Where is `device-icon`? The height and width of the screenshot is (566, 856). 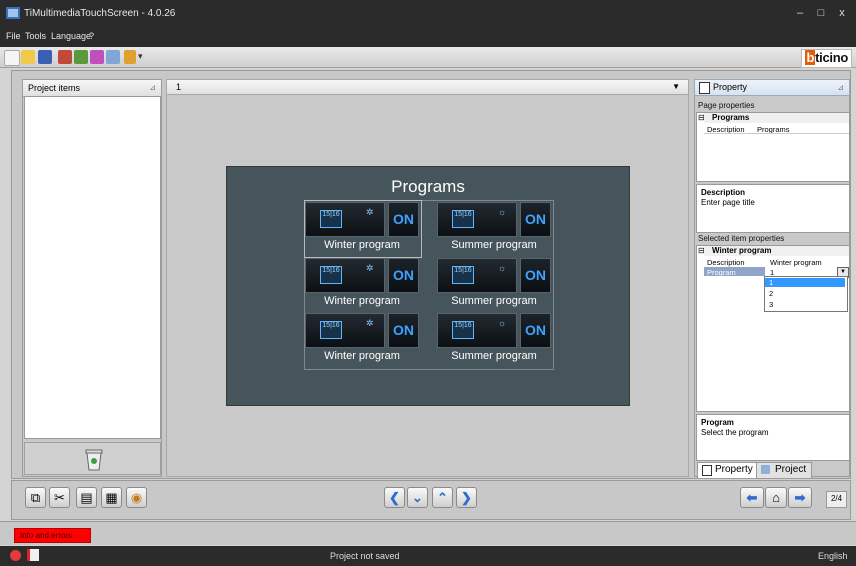
device-icon is located at coordinates (97, 57).